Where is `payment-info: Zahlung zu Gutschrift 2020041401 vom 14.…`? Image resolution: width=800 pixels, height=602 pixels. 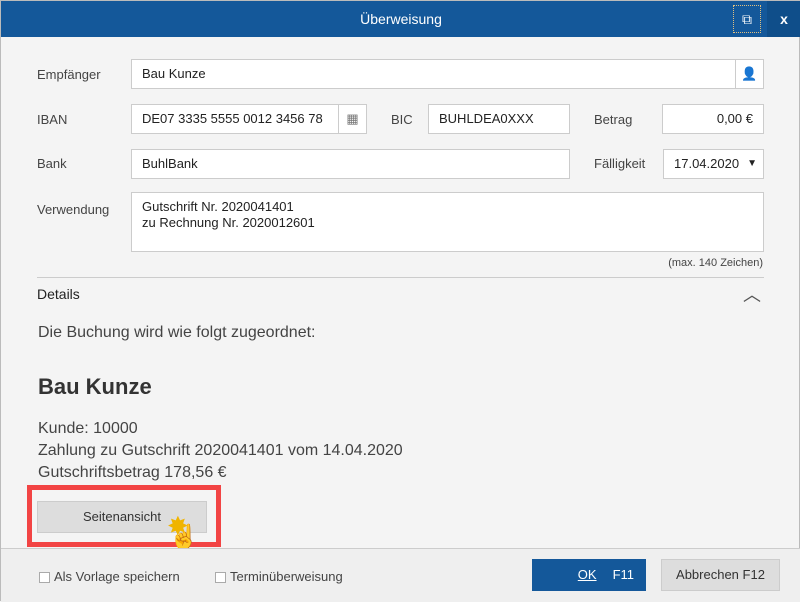
payment-info: Zahlung zu Gutschrift 2020041401 vom 14.… is located at coordinates (220, 450).